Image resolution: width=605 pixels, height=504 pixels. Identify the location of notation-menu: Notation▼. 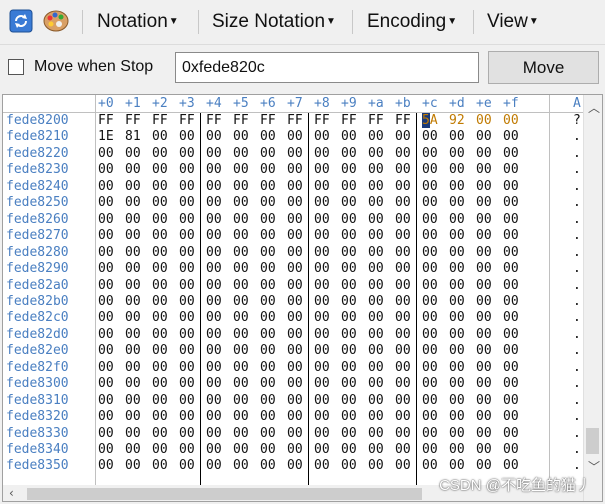
(138, 22).